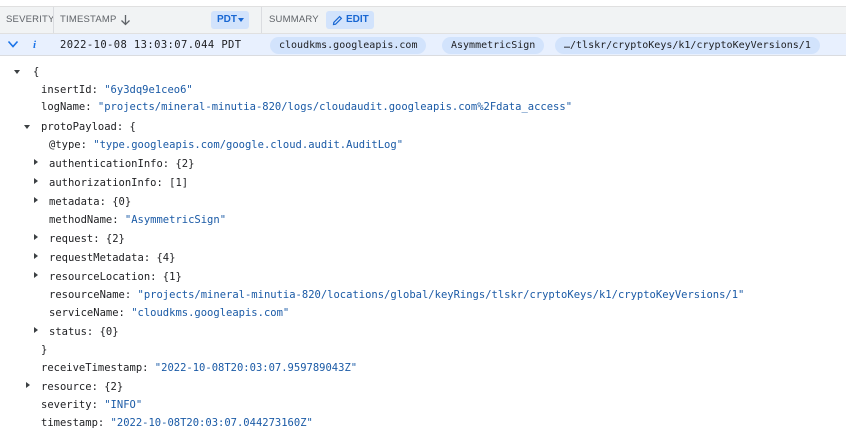 The height and width of the screenshot is (436, 846). Describe the element at coordinates (337, 20) in the screenshot. I see `pencil-icon` at that location.